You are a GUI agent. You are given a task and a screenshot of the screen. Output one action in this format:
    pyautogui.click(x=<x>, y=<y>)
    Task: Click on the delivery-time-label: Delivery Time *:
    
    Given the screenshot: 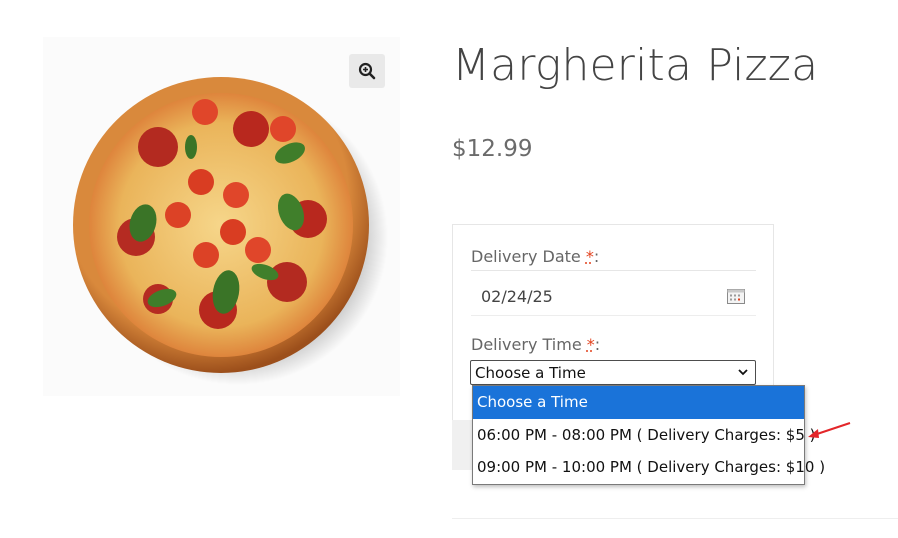 What is the action you would take?
    pyautogui.click(x=535, y=344)
    